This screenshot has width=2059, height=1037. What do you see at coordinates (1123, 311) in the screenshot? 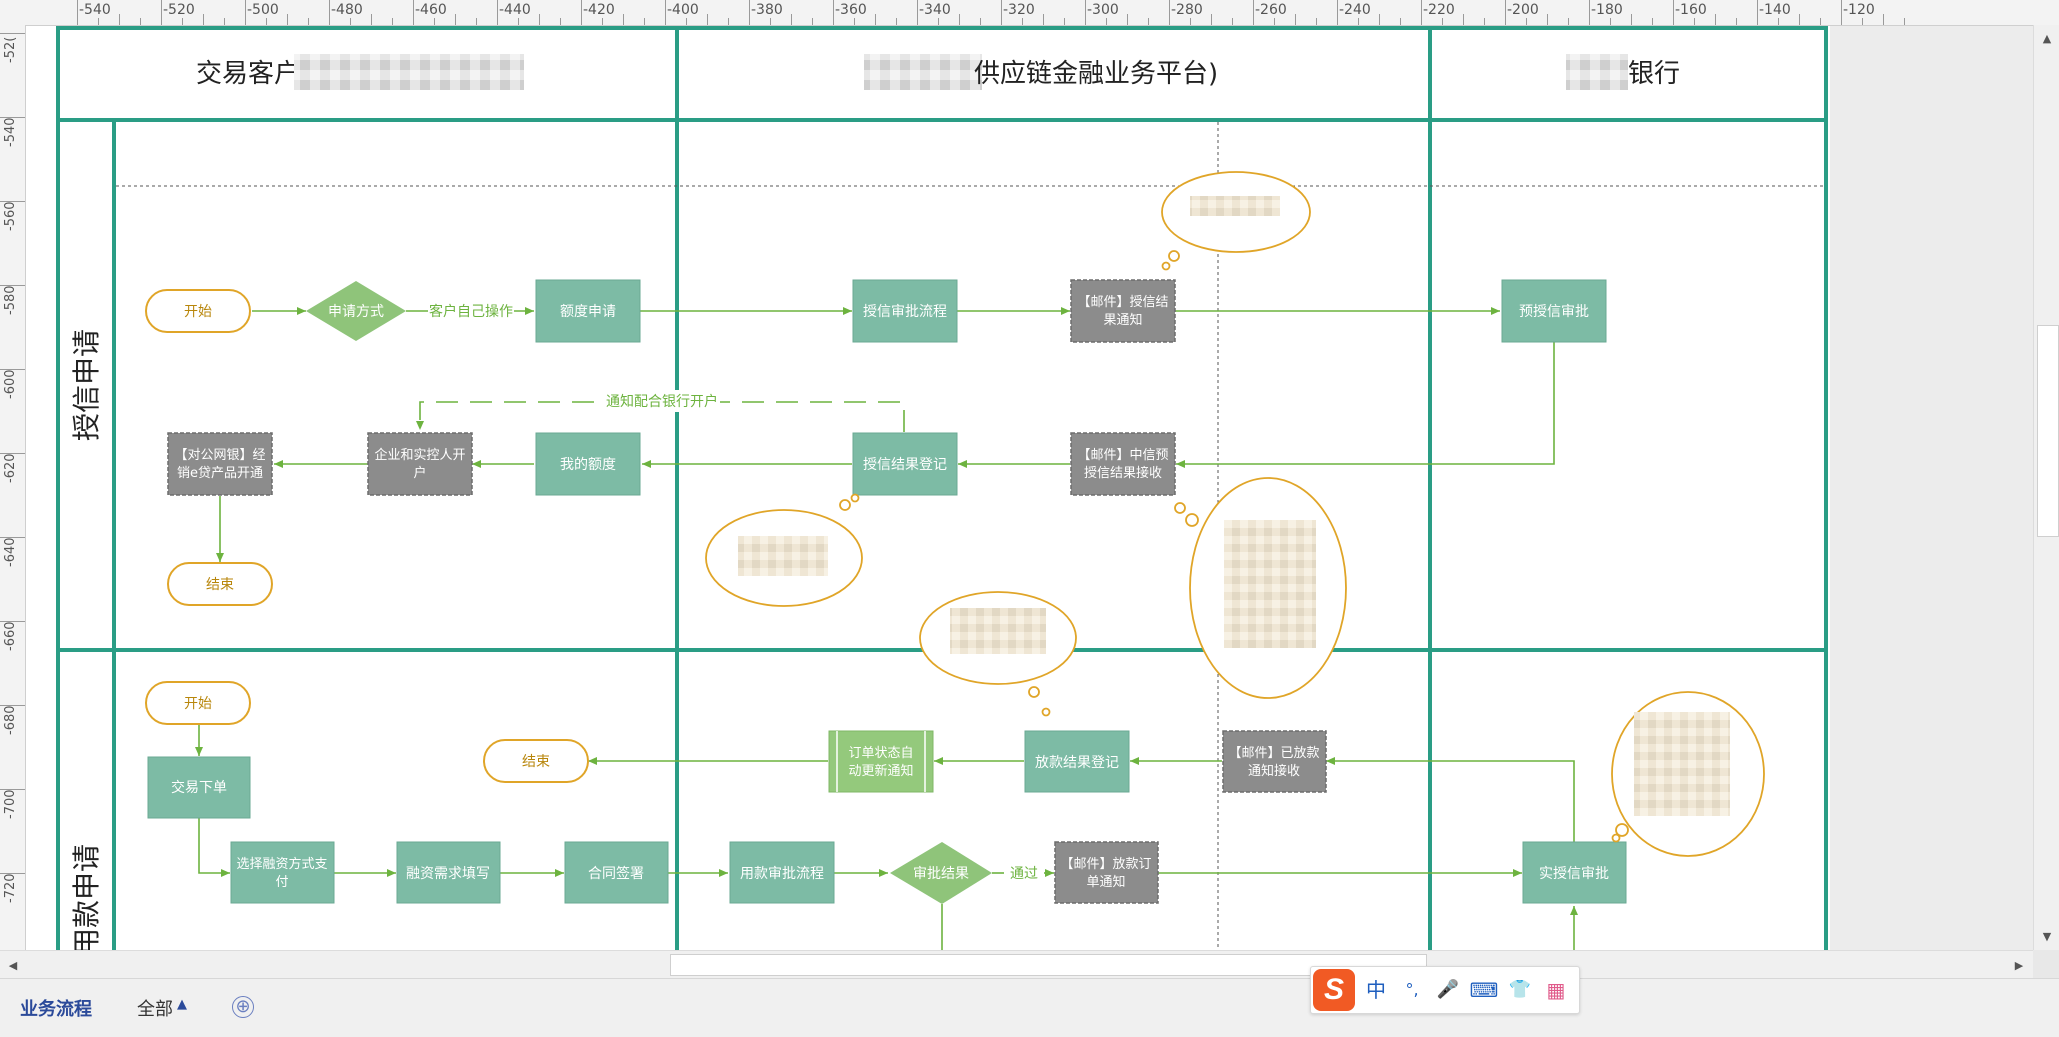
I see `mail-credit-result-notice: 【邮件】授信结 果通知` at bounding box center [1123, 311].